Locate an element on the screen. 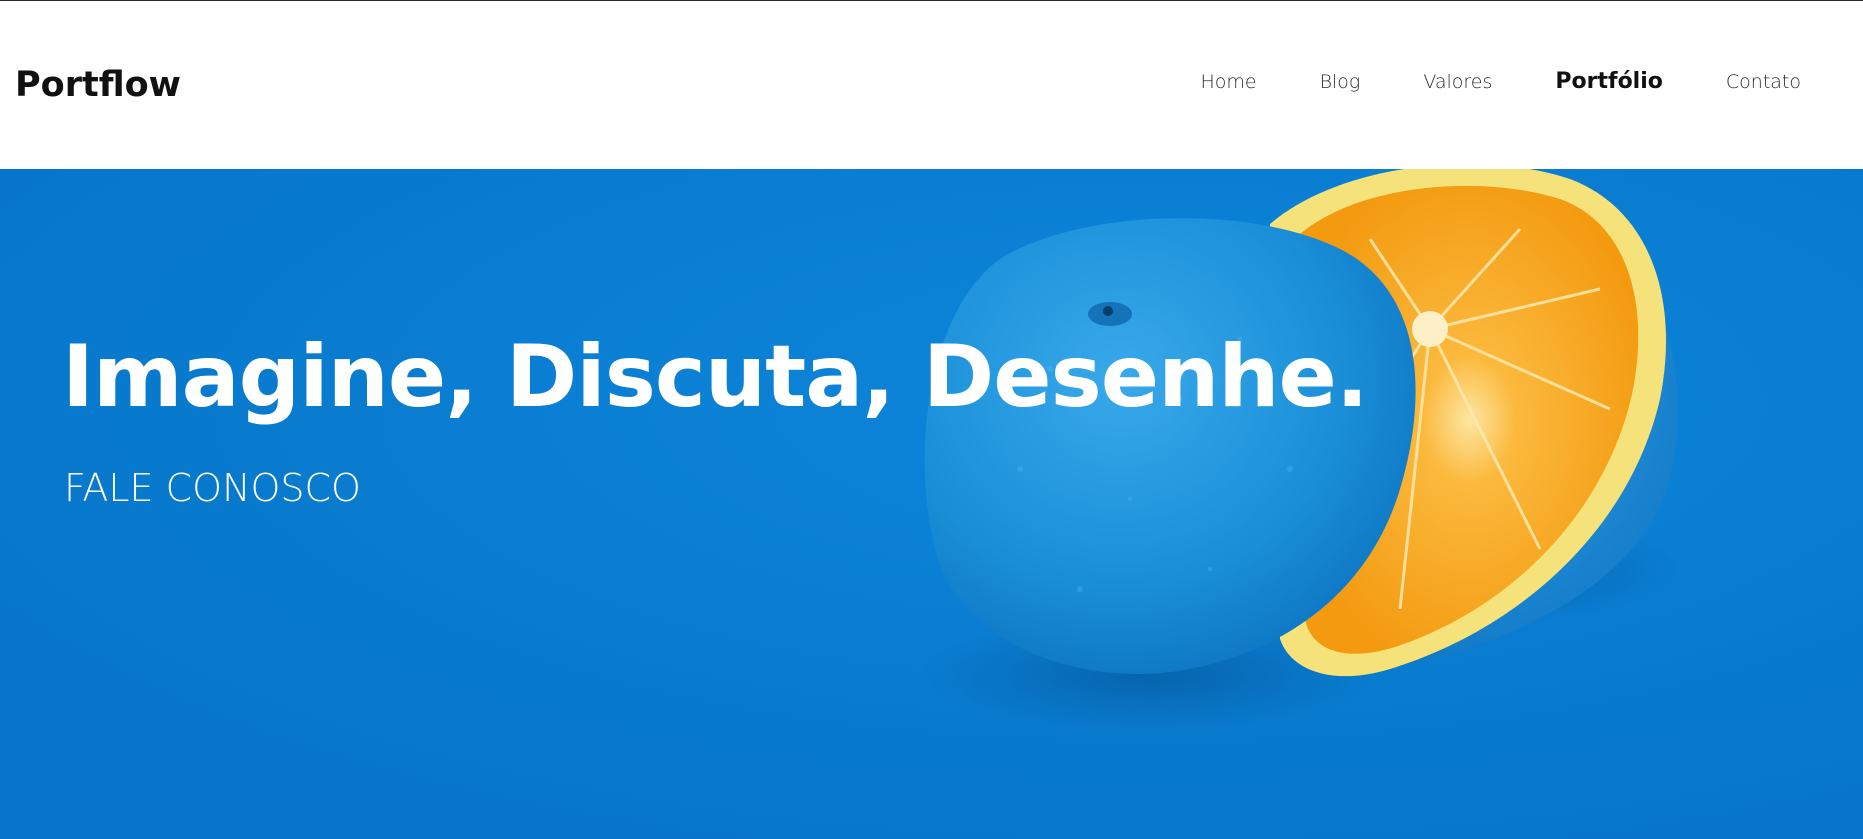 This screenshot has width=1863, height=839. hero-headline: Imagine, Discuta, Desenhe. is located at coordinates (715, 377).